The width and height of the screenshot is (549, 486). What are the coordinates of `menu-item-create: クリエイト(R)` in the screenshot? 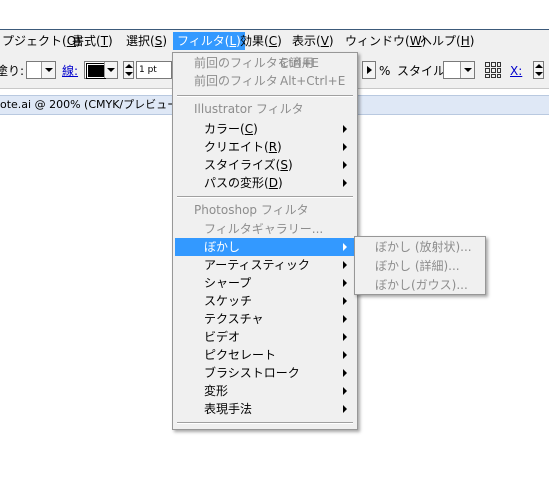 It's located at (265, 147).